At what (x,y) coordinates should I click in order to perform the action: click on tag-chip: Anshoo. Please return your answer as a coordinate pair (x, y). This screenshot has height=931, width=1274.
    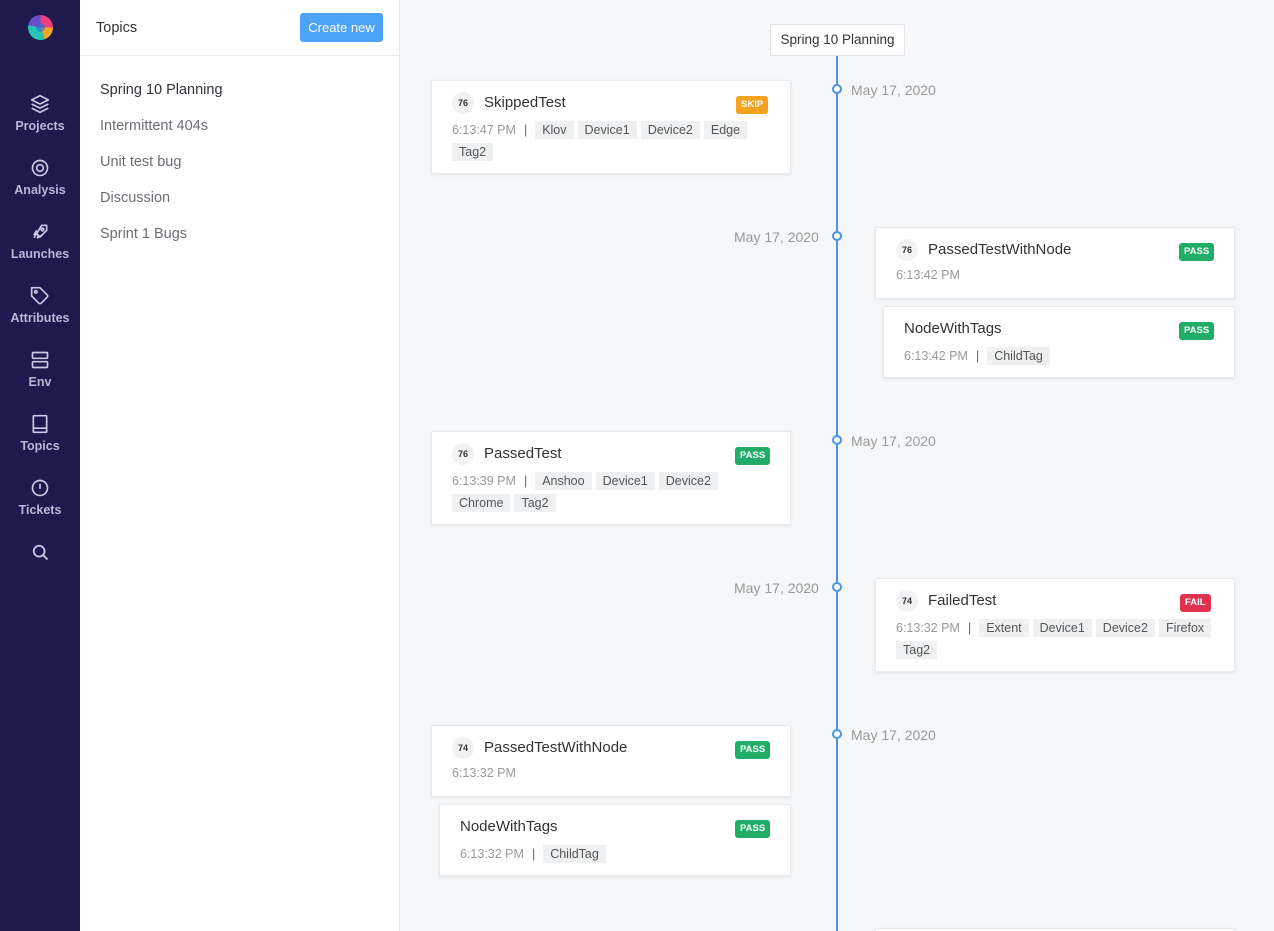
    Looking at the image, I should click on (563, 481).